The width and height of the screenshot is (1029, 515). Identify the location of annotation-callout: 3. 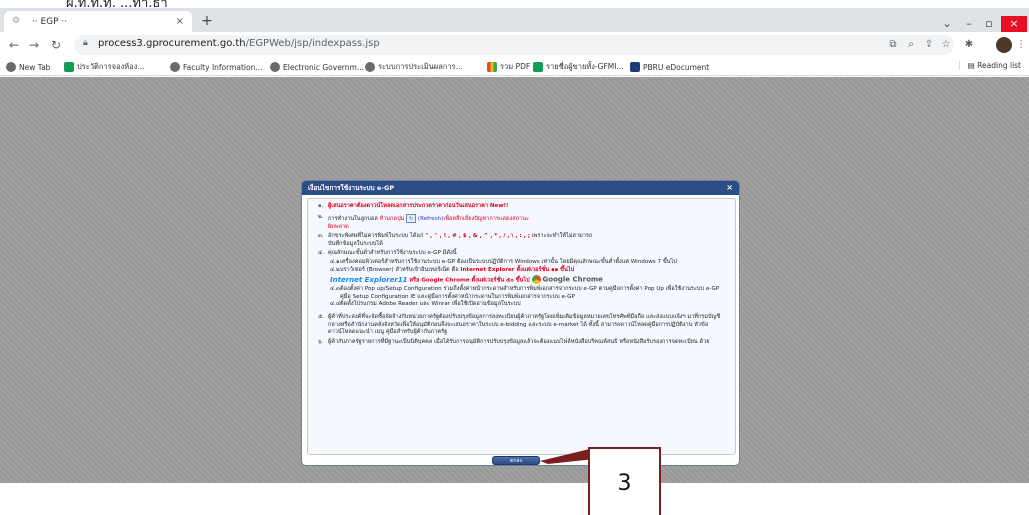
(624, 481).